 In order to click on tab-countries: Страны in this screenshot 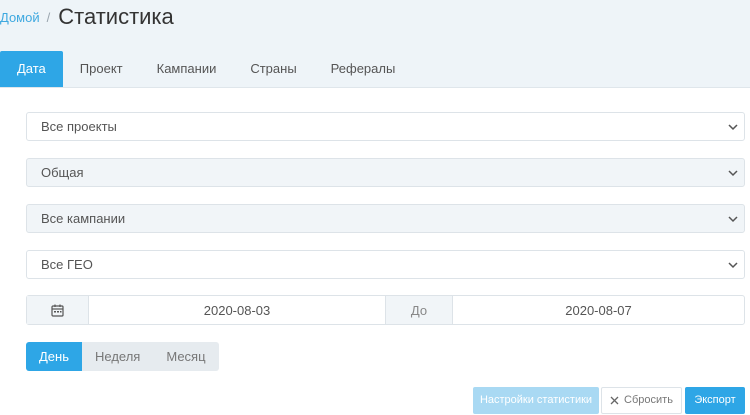, I will do `click(273, 69)`.